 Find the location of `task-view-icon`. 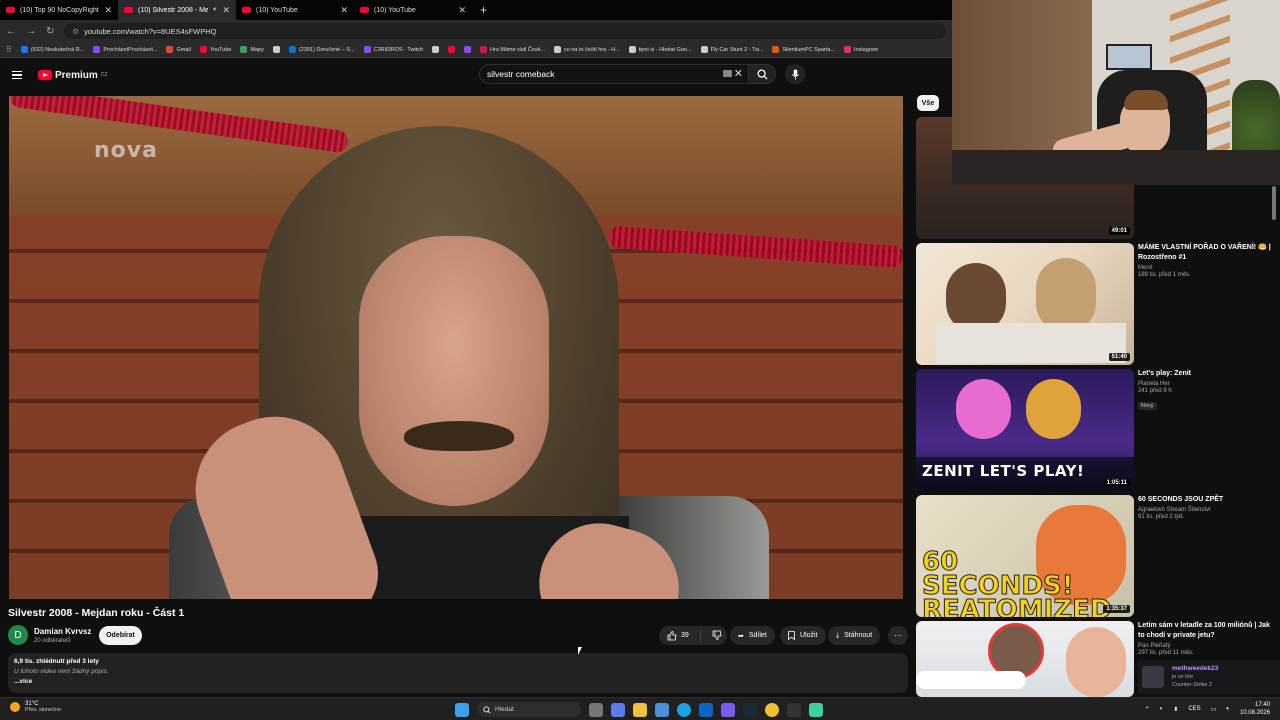

task-view-icon is located at coordinates (596, 709).